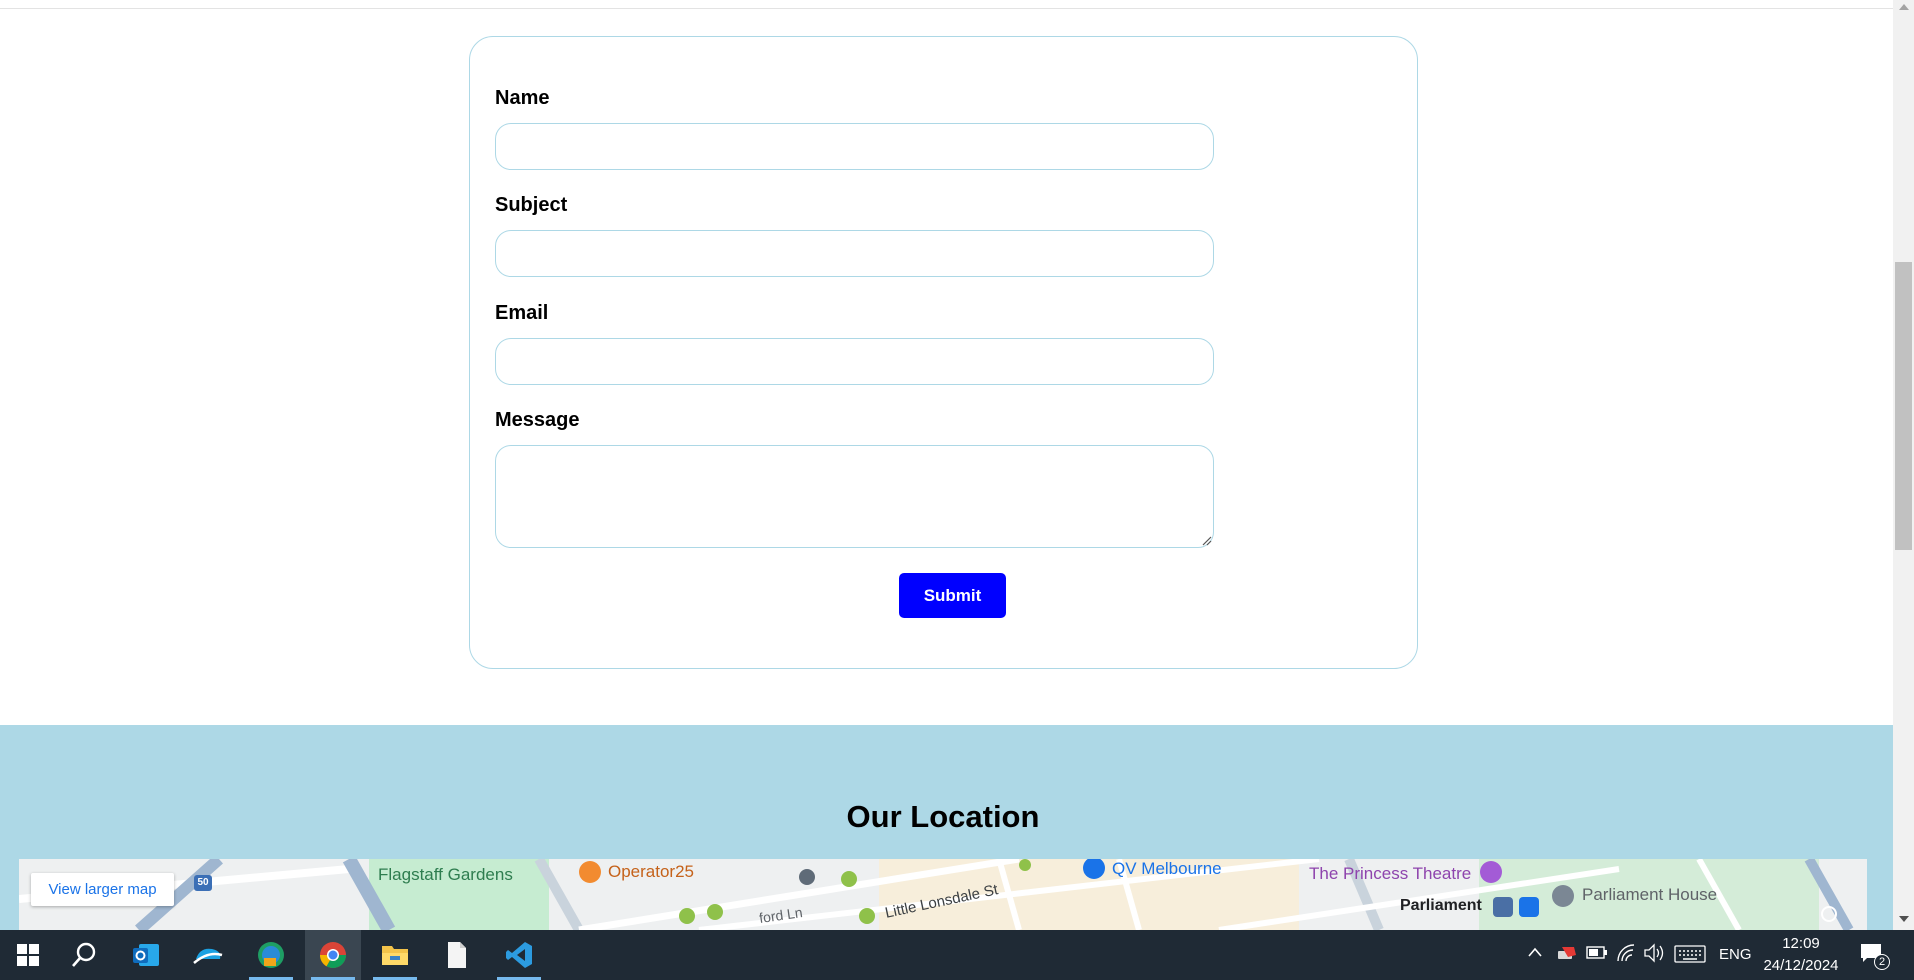 The height and width of the screenshot is (980, 1914). I want to click on chevron-up-icon, so click(1535, 952).